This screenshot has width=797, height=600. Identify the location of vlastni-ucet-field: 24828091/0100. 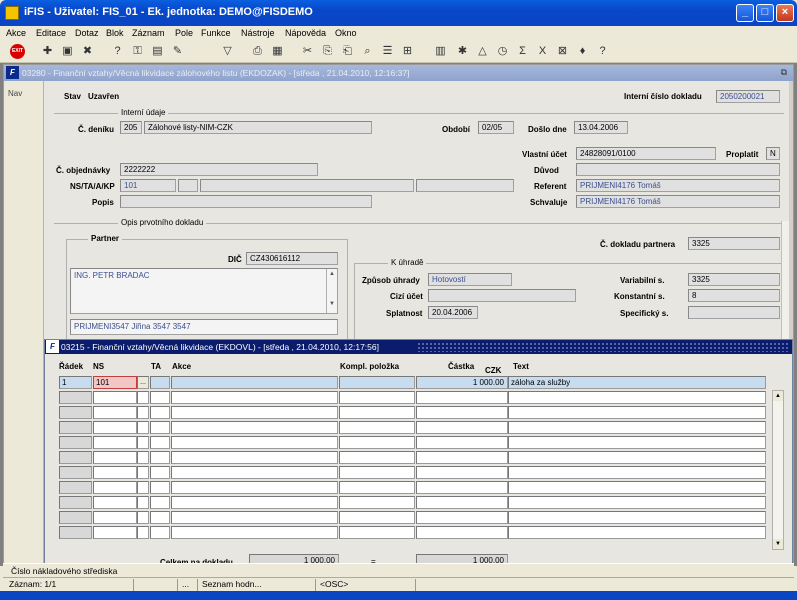
(646, 153).